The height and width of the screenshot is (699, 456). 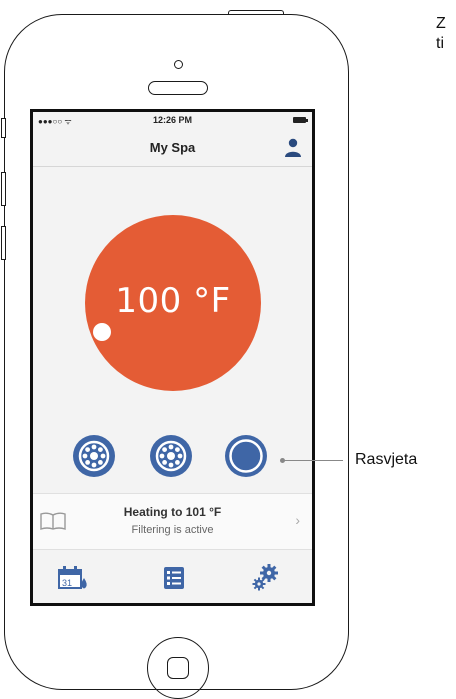 I want to click on tab-bar: 31, so click(x=172, y=577).